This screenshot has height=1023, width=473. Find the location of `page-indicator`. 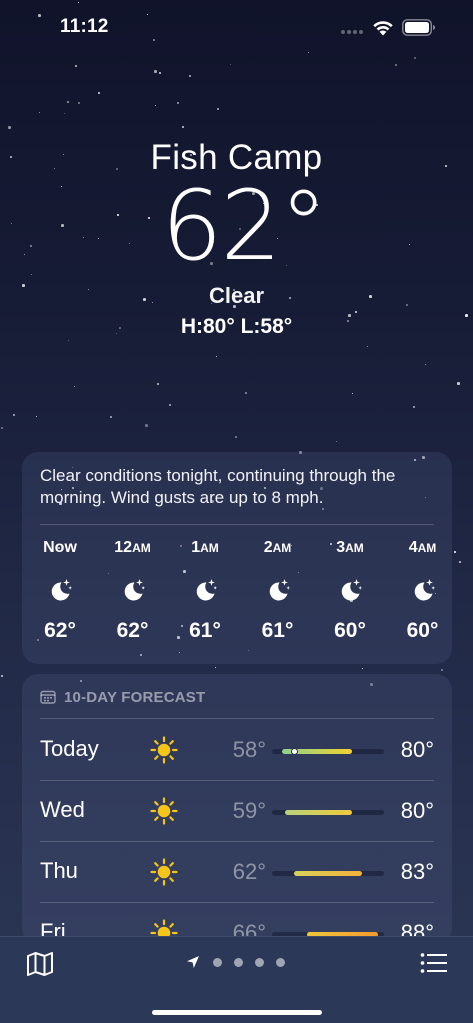

page-indicator is located at coordinates (241, 962).